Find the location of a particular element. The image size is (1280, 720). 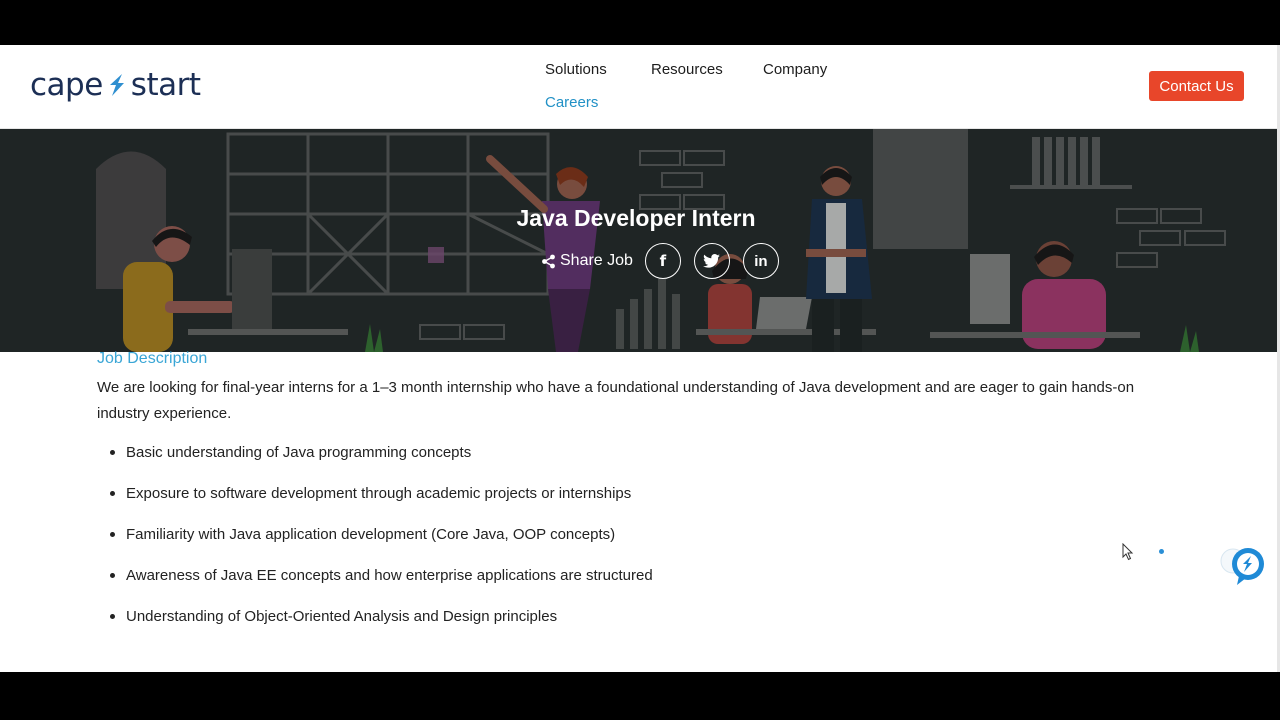

job-description-heading: Job Description is located at coordinates (152, 358).